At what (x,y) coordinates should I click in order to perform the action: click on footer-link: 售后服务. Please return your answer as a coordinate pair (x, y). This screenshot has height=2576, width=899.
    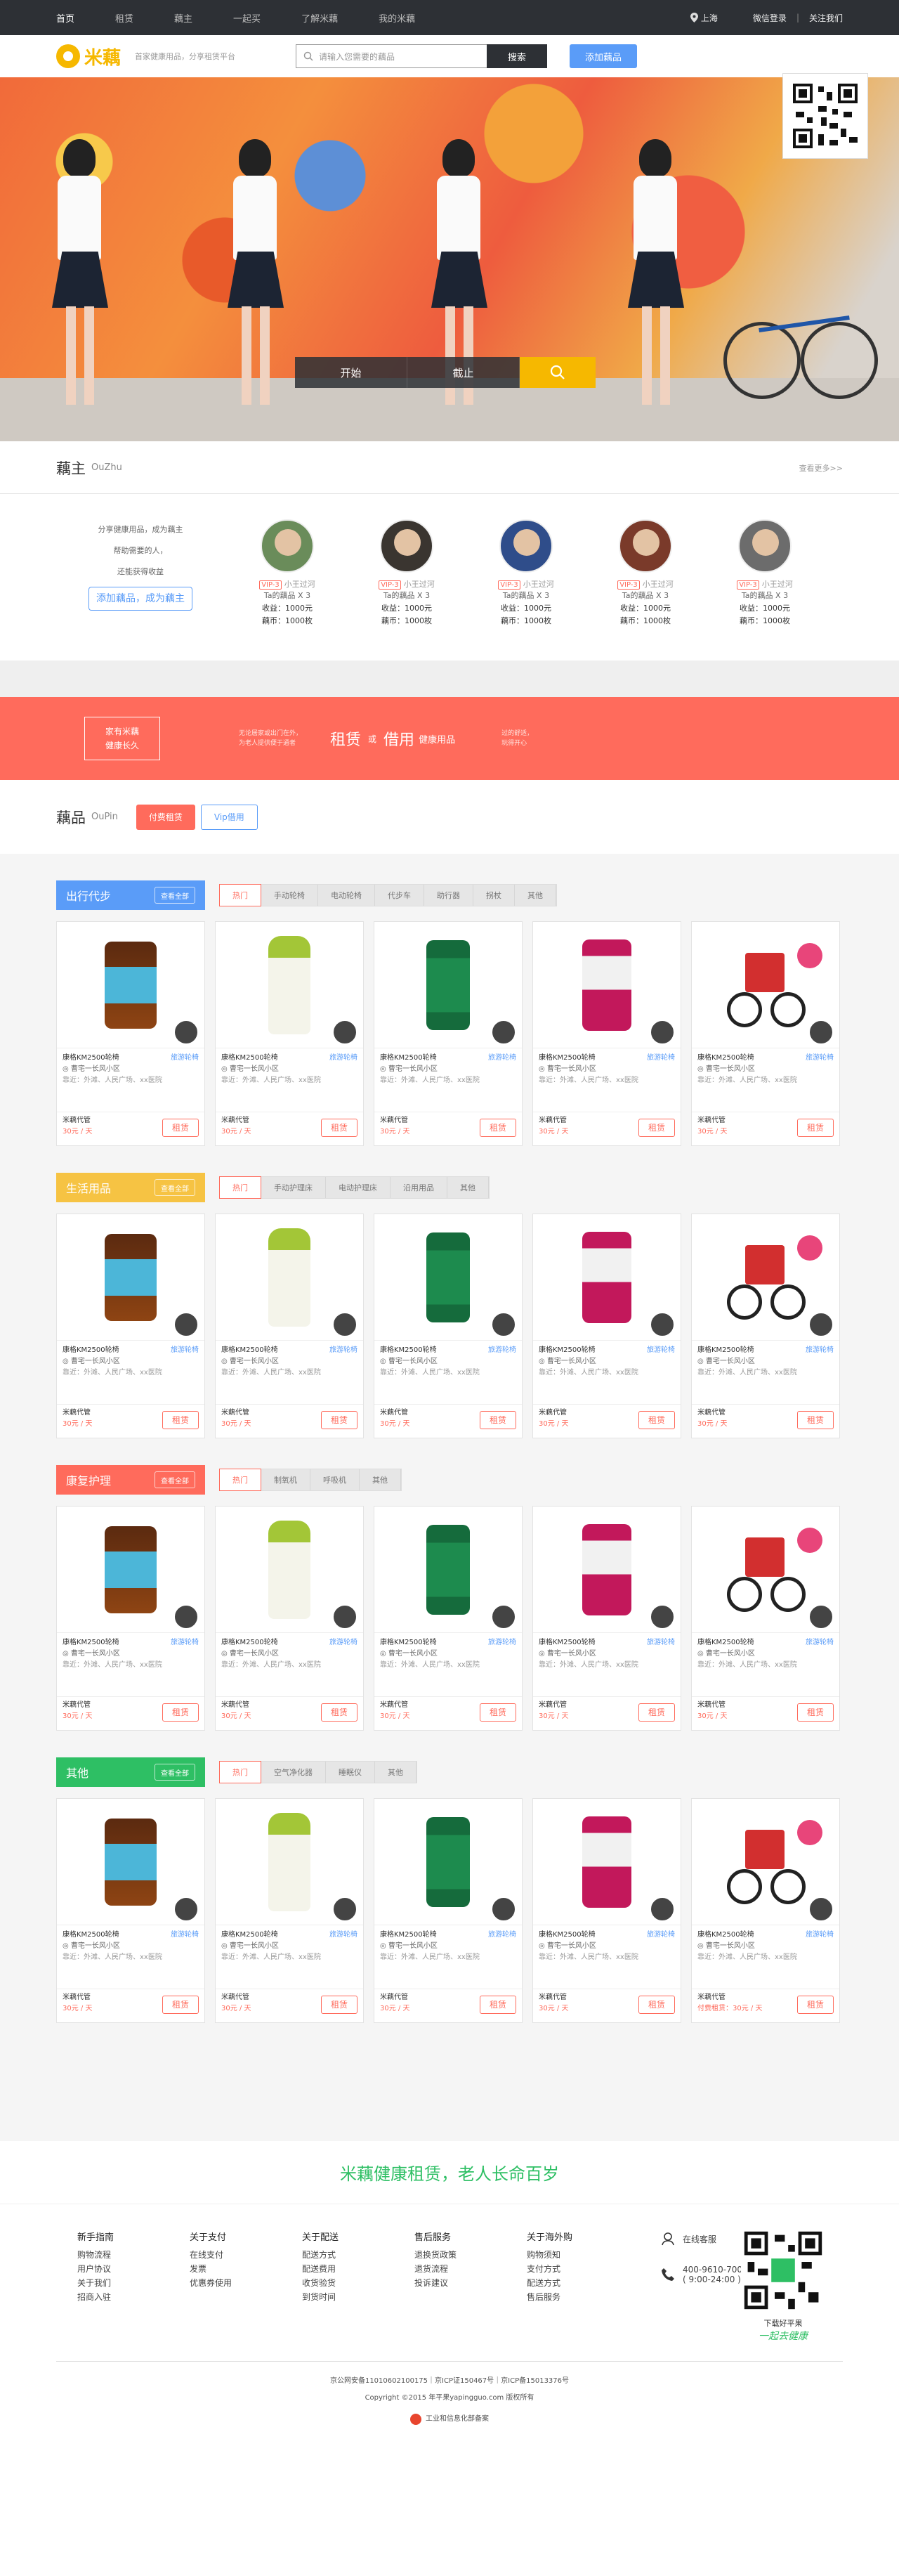
    Looking at the image, I should click on (583, 2297).